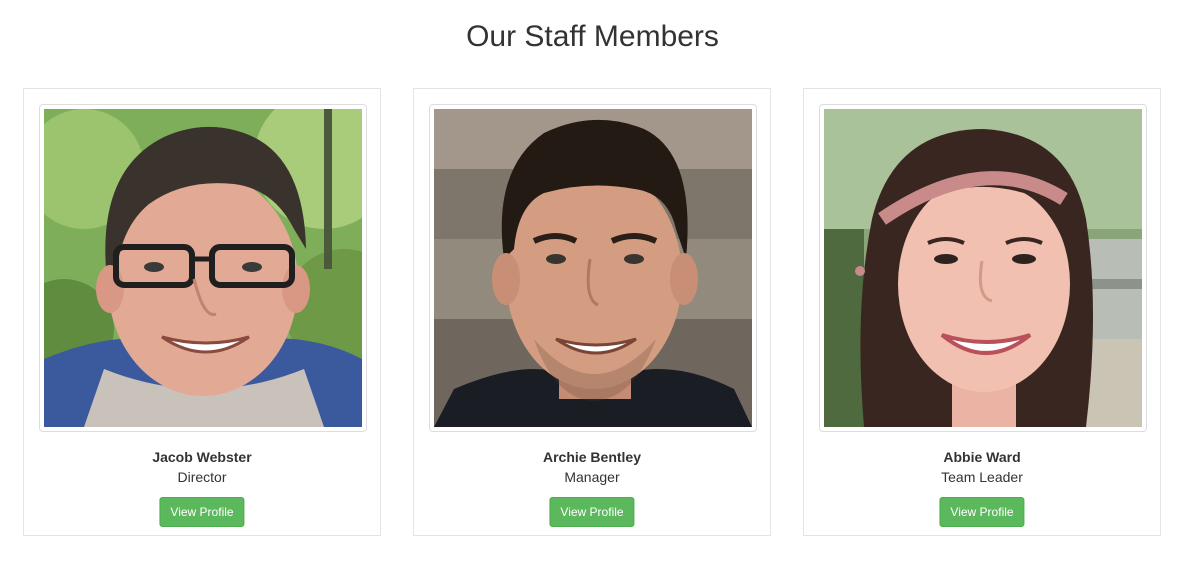  Describe the element at coordinates (592, 457) in the screenshot. I see `staff-name: Archie Bentley` at that location.